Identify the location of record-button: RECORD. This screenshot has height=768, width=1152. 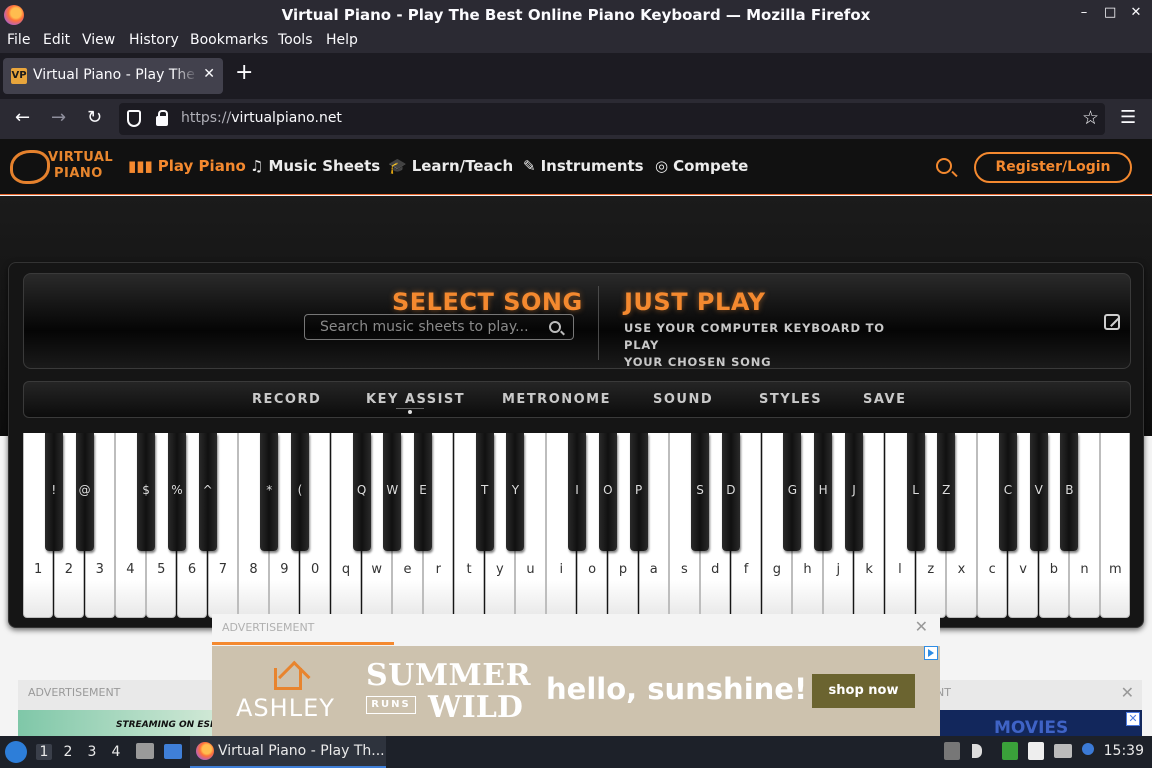
(286, 399).